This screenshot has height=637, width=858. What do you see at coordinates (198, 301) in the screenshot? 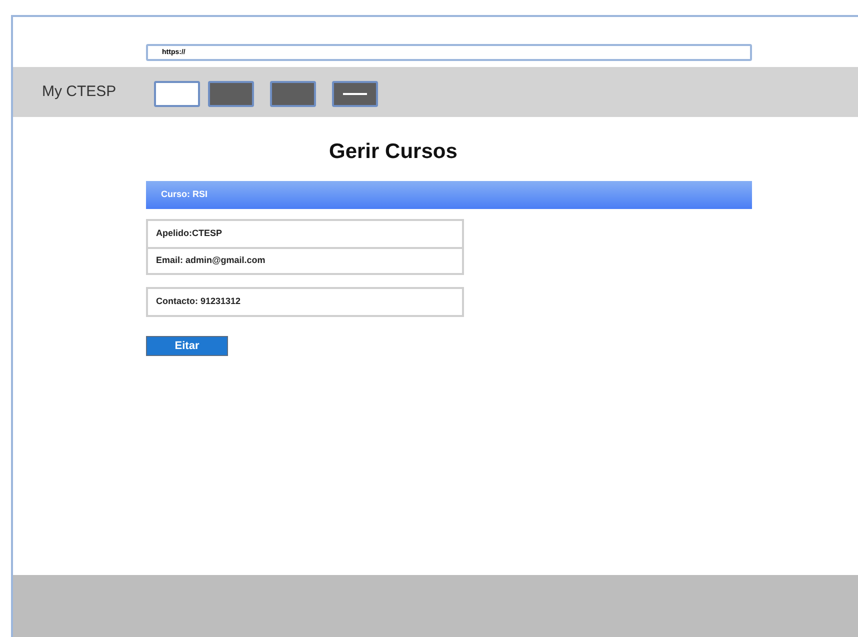
I see `info-row-text: Contacto: 91231312` at bounding box center [198, 301].